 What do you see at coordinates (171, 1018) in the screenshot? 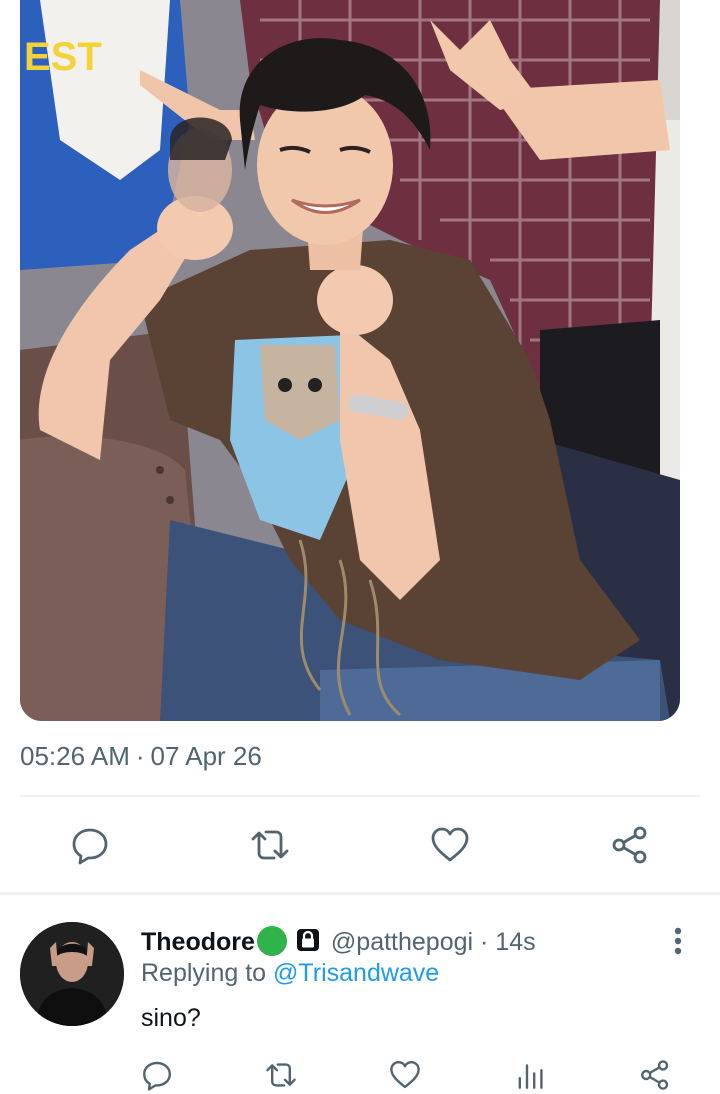
I see `reply-text: sino?` at bounding box center [171, 1018].